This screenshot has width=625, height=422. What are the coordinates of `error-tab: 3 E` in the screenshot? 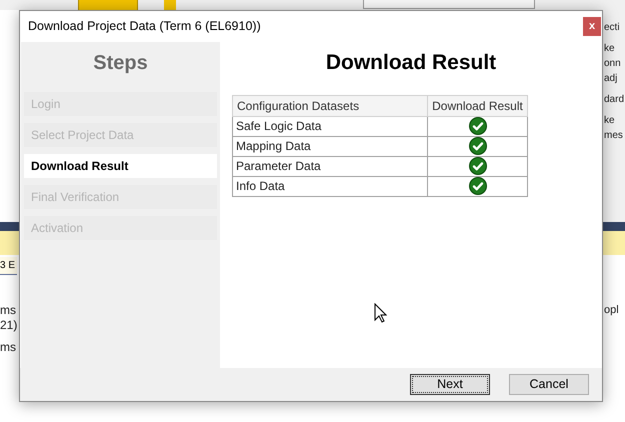 It's located at (8, 266).